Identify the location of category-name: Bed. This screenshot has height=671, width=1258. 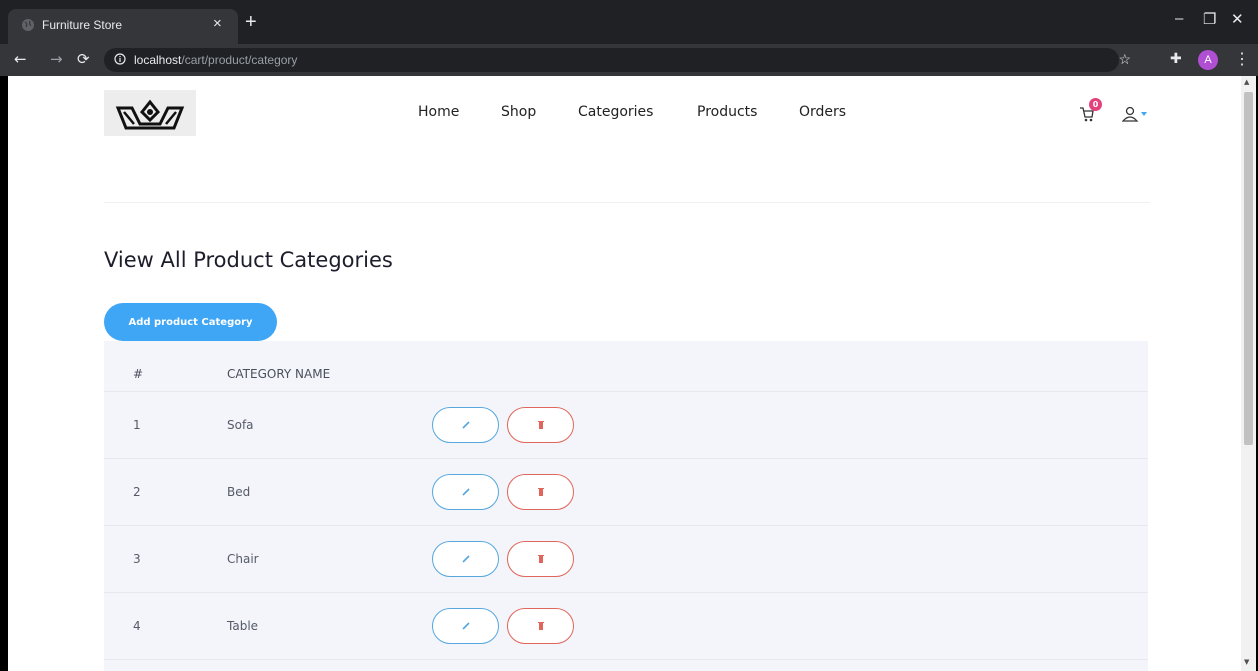
(239, 492).